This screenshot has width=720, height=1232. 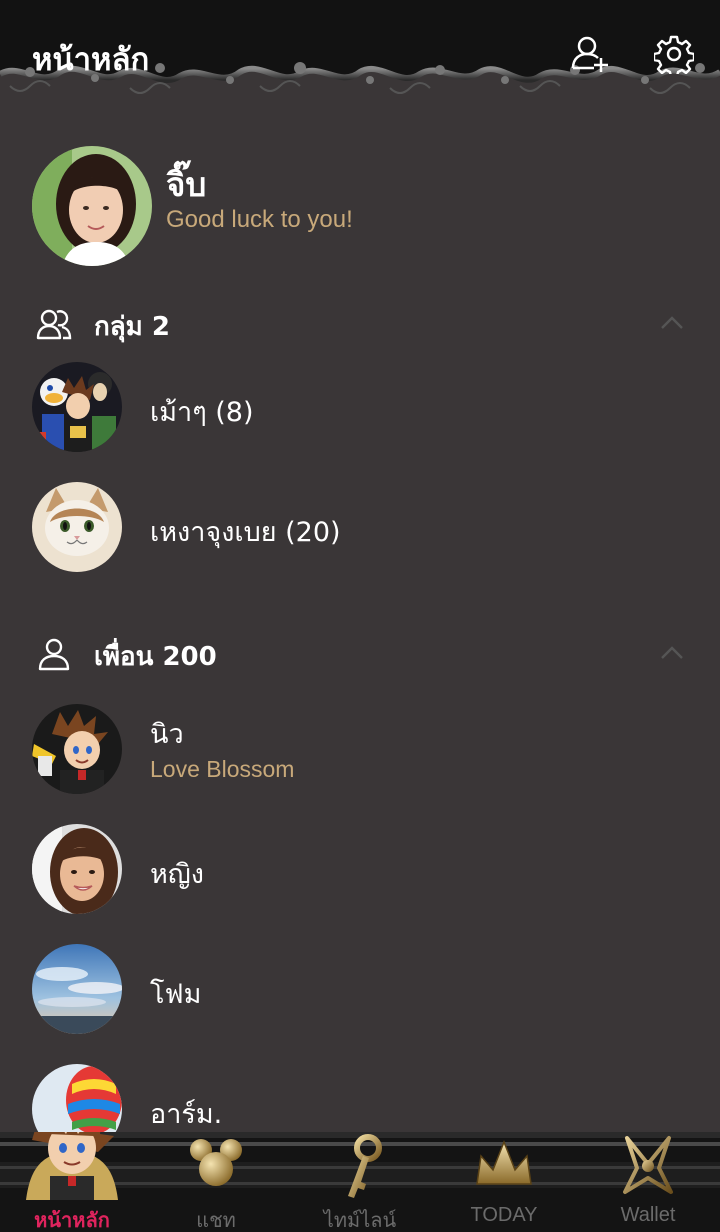 What do you see at coordinates (177, 874) in the screenshot?
I see `friend-name: หญิง` at bounding box center [177, 874].